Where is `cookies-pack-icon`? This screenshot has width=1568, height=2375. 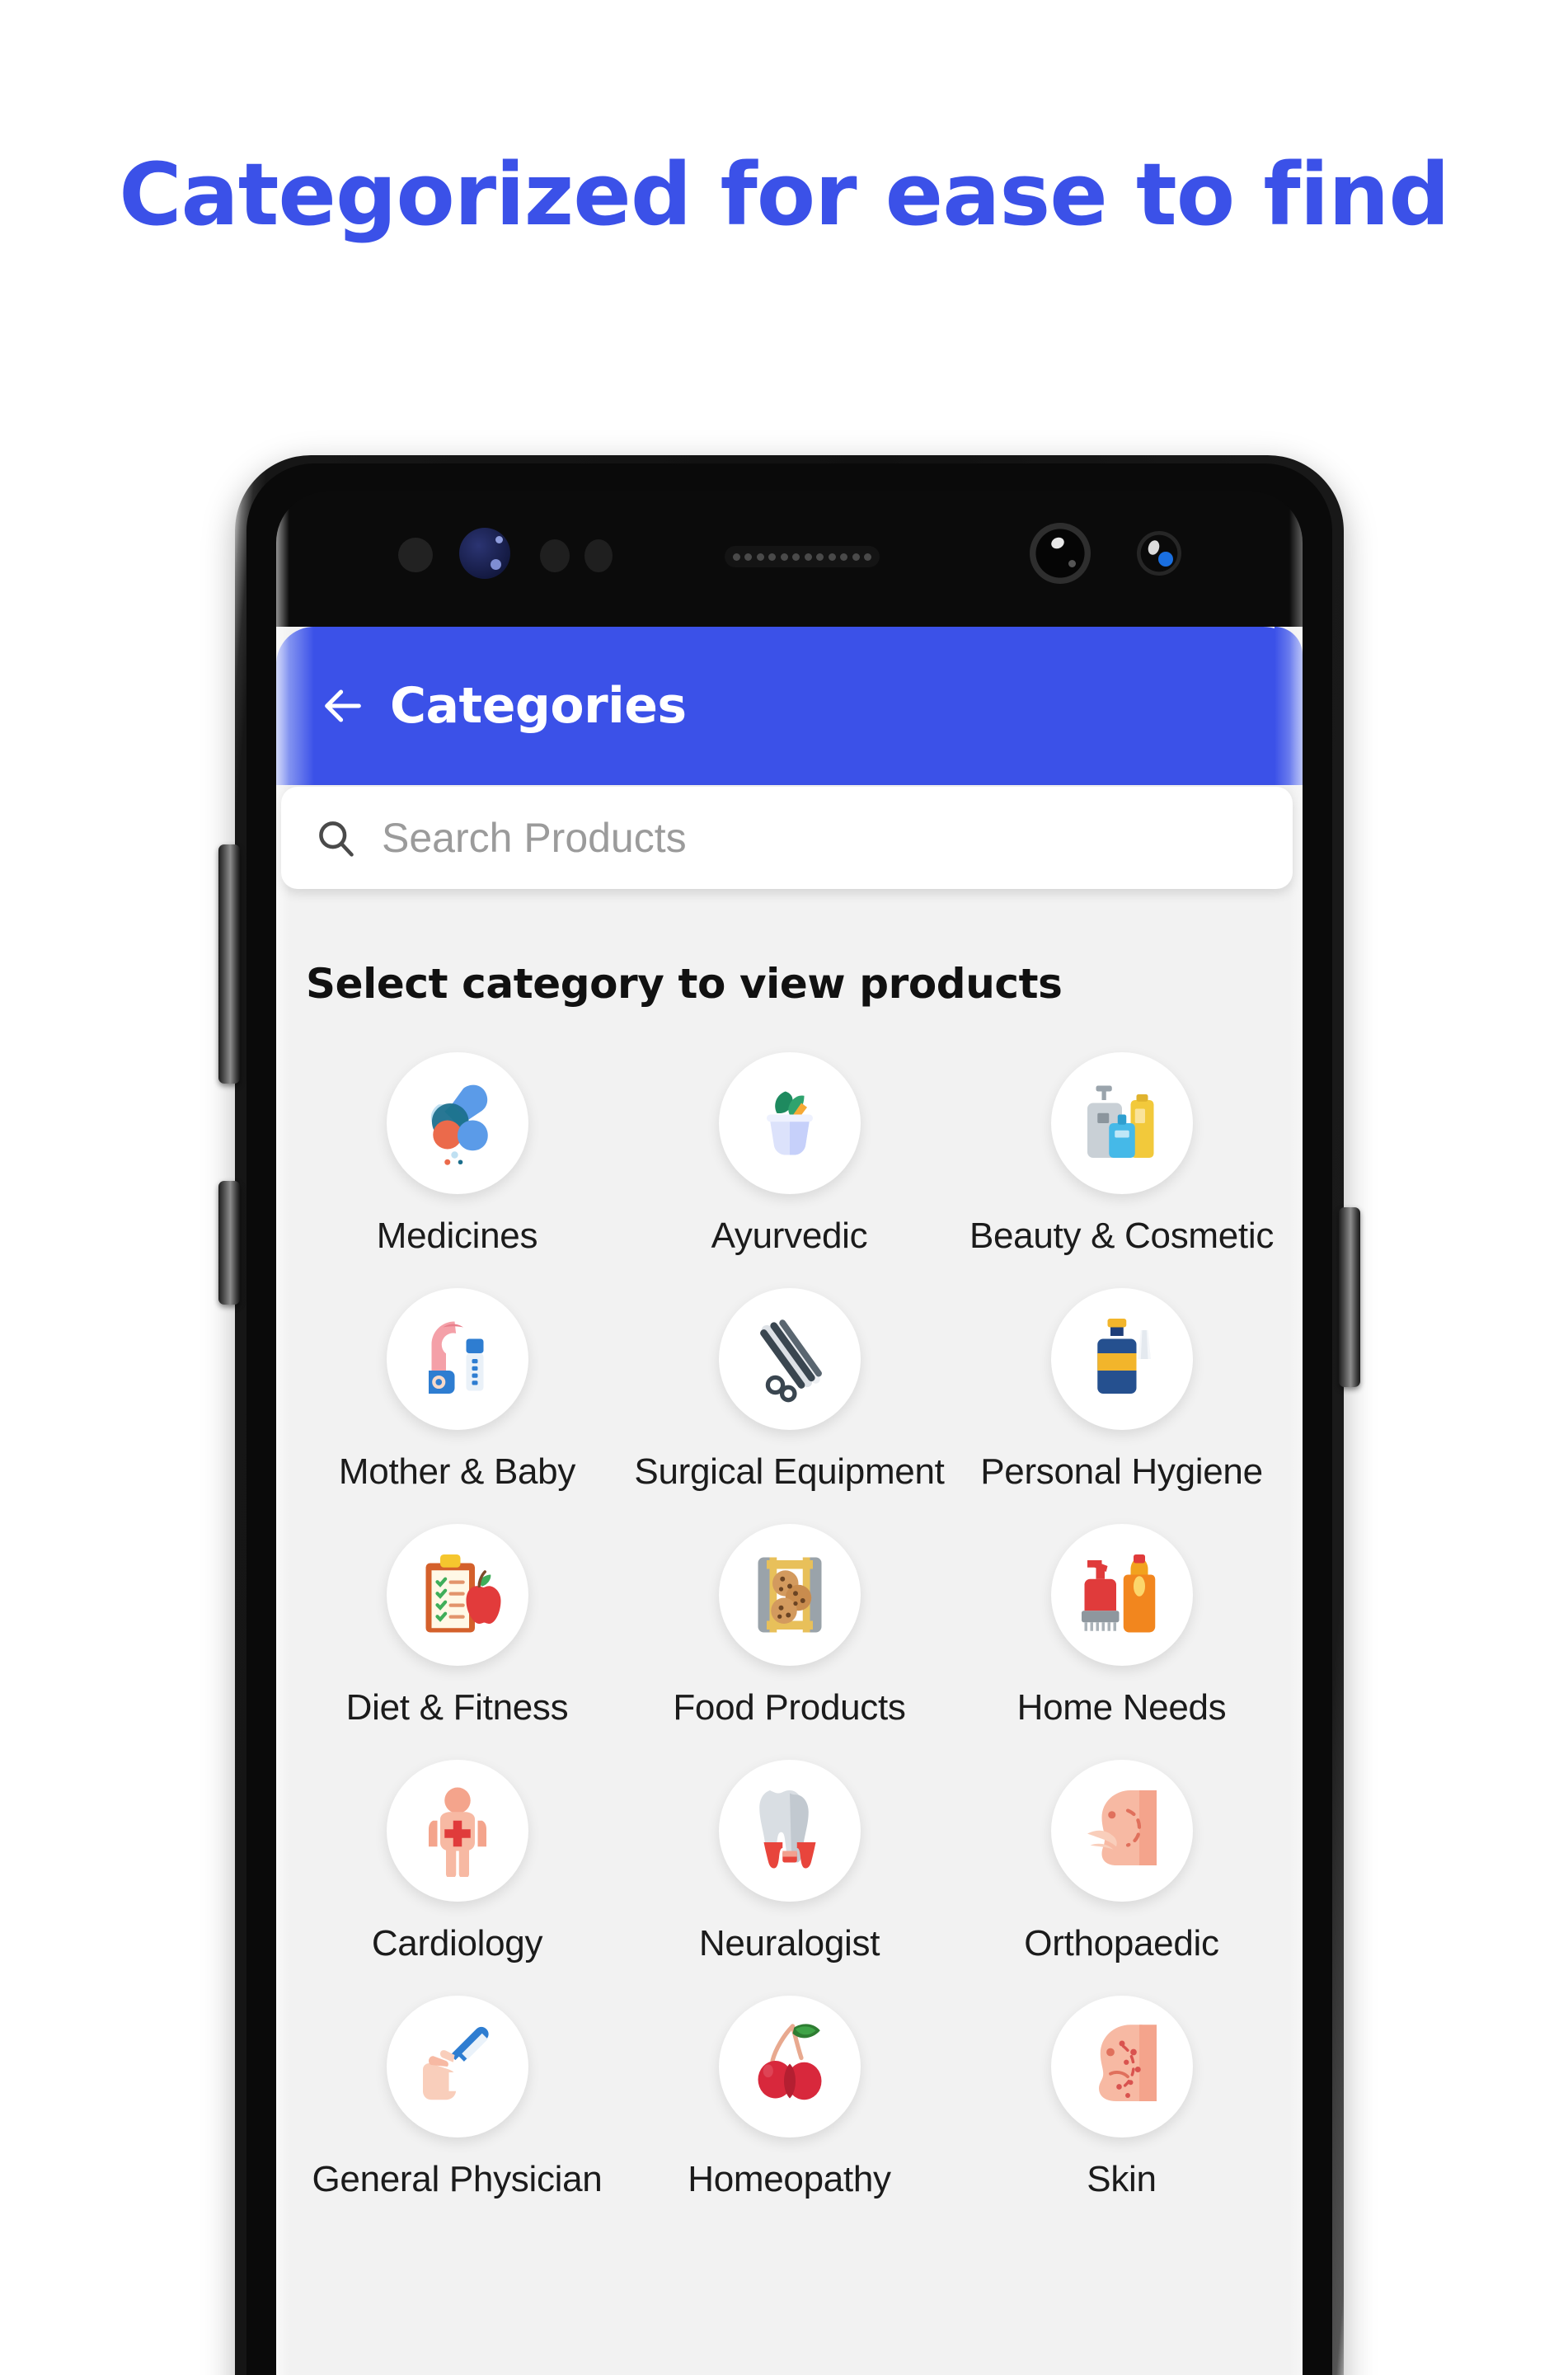 cookies-pack-icon is located at coordinates (789, 1595).